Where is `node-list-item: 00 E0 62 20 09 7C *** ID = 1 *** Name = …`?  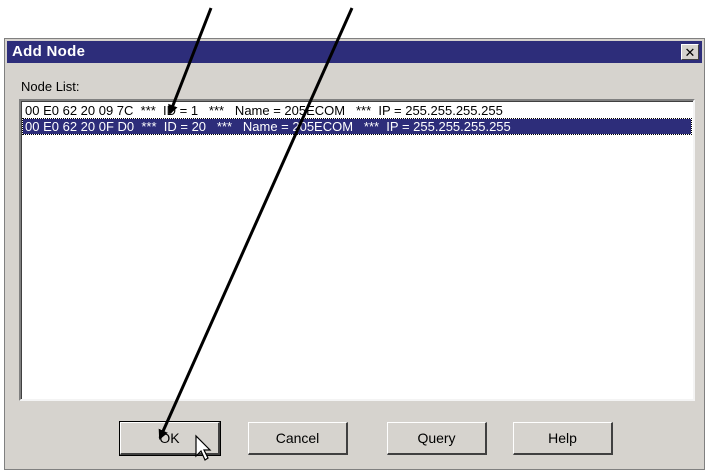
node-list-item: 00 E0 62 20 09 7C *** ID = 1 *** Name = … is located at coordinates (357, 110).